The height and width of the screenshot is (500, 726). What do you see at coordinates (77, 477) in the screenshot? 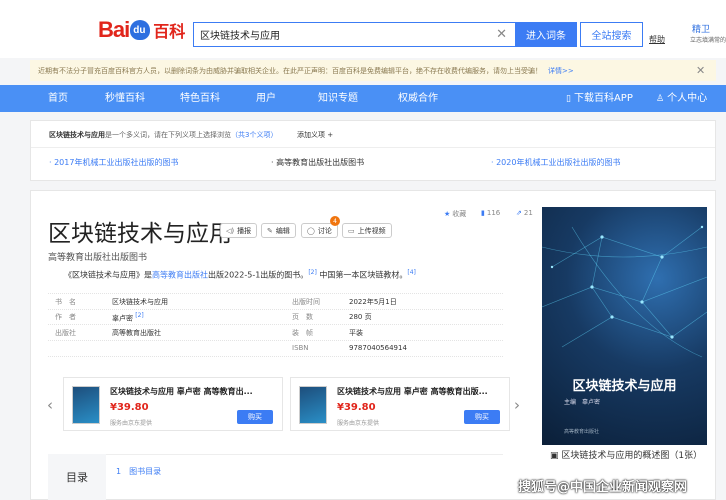
I see `toc-label: 目录` at bounding box center [77, 477].